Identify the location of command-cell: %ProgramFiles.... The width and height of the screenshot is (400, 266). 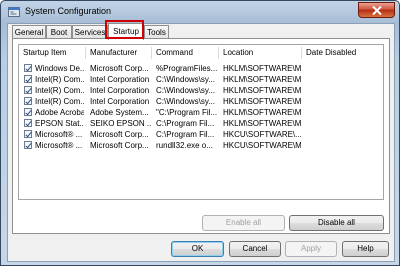
(187, 68).